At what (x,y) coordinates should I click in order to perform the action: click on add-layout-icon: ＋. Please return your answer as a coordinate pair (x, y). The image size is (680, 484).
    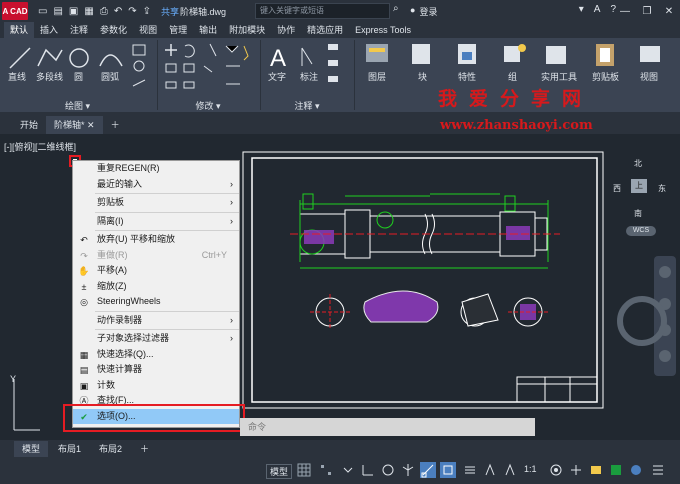
    Looking at the image, I should click on (144, 449).